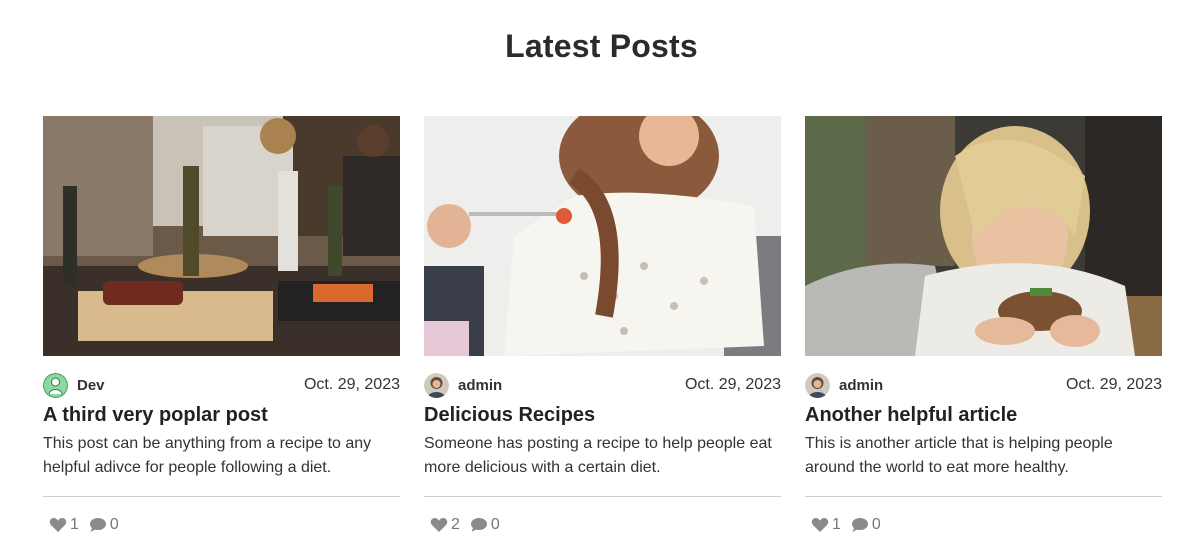 This screenshot has width=1193, height=538. Describe the element at coordinates (74, 385) in the screenshot. I see `author: Dev` at that location.